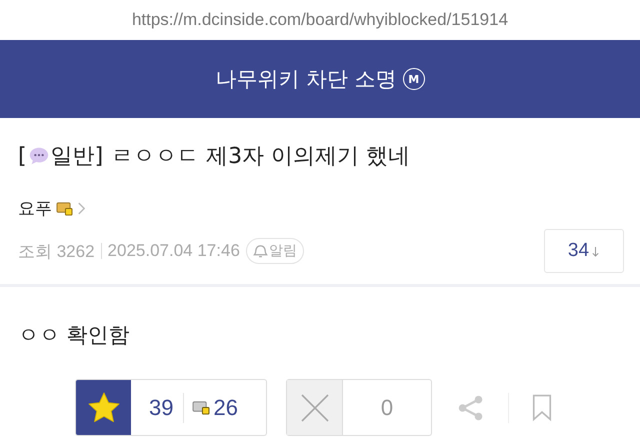  What do you see at coordinates (413, 79) in the screenshot?
I see `minor-gallery-badge: M` at bounding box center [413, 79].